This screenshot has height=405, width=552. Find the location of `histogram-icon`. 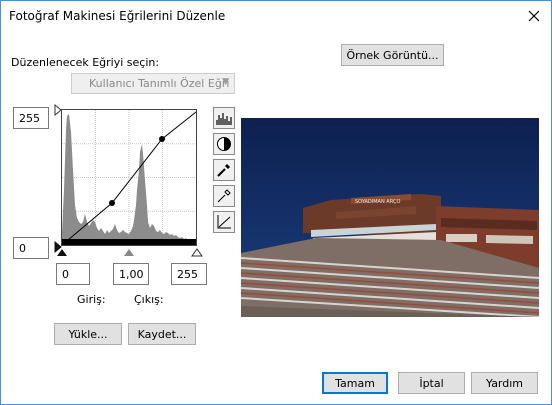

histogram-icon is located at coordinates (224, 119).